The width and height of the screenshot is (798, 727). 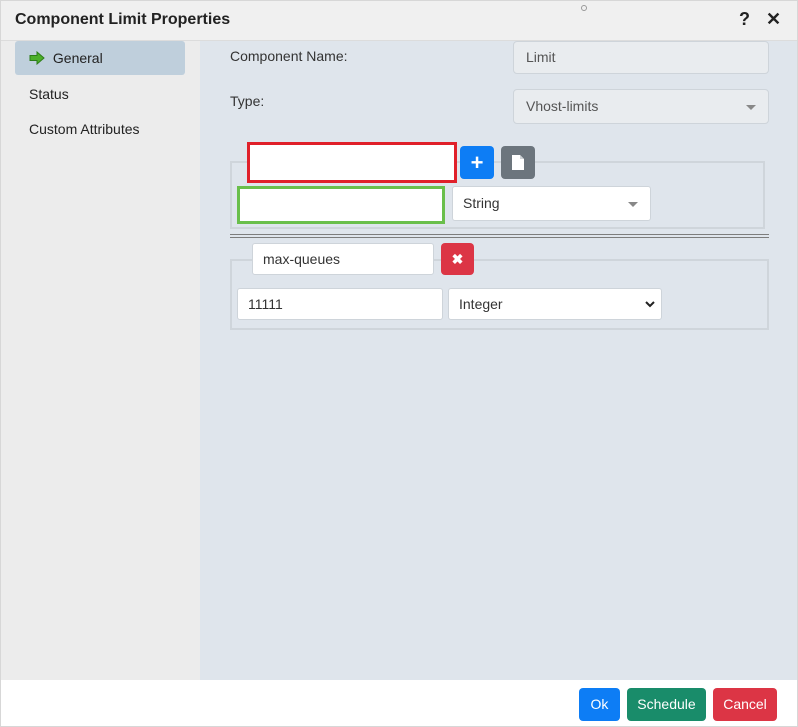 What do you see at coordinates (551, 203) in the screenshot?
I see `new-attribute-type-select: String` at bounding box center [551, 203].